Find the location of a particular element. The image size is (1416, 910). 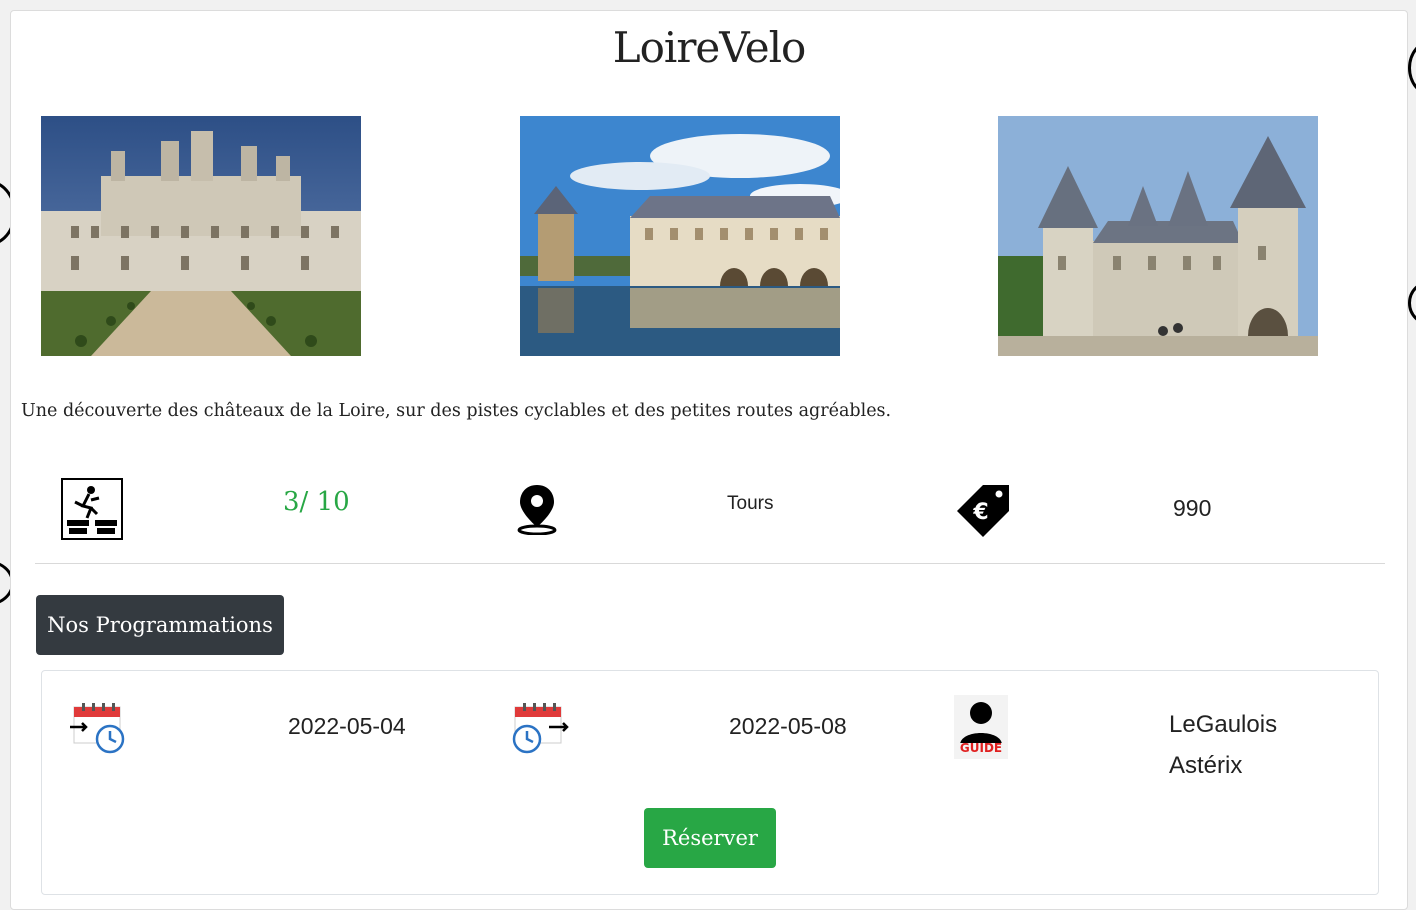

euro-tag-icon: € is located at coordinates (983, 510).